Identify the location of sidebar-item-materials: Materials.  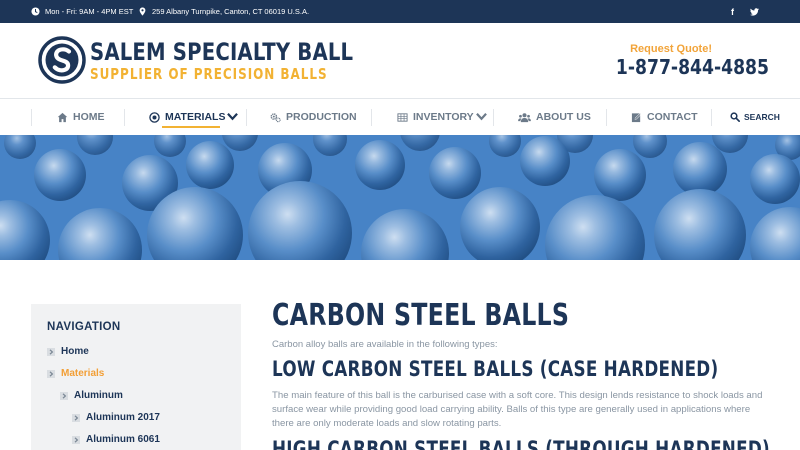
(75, 373).